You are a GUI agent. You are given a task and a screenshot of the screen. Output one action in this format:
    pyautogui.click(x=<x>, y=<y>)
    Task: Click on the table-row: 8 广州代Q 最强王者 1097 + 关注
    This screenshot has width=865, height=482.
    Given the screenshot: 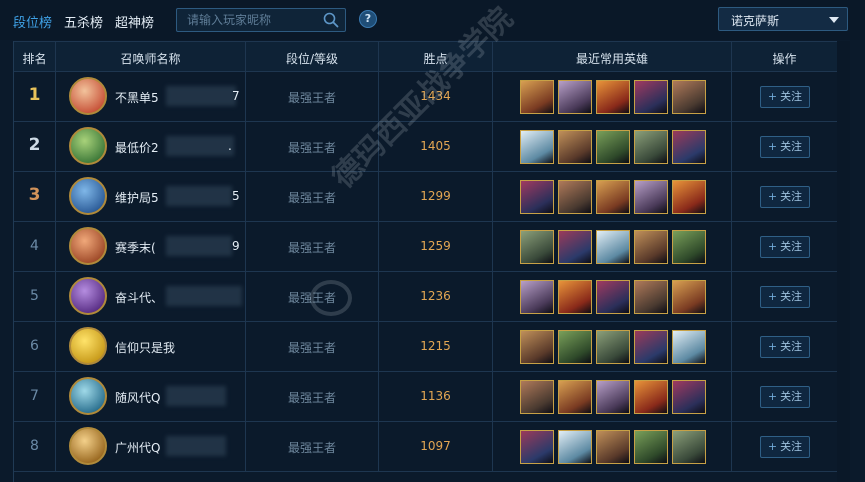 What is the action you would take?
    pyautogui.click(x=426, y=447)
    